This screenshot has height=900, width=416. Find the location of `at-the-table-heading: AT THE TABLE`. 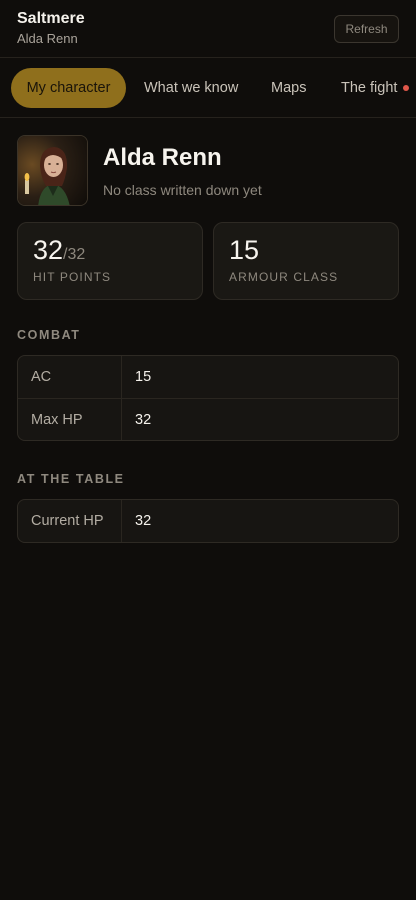

at-the-table-heading: AT THE TABLE is located at coordinates (71, 479).